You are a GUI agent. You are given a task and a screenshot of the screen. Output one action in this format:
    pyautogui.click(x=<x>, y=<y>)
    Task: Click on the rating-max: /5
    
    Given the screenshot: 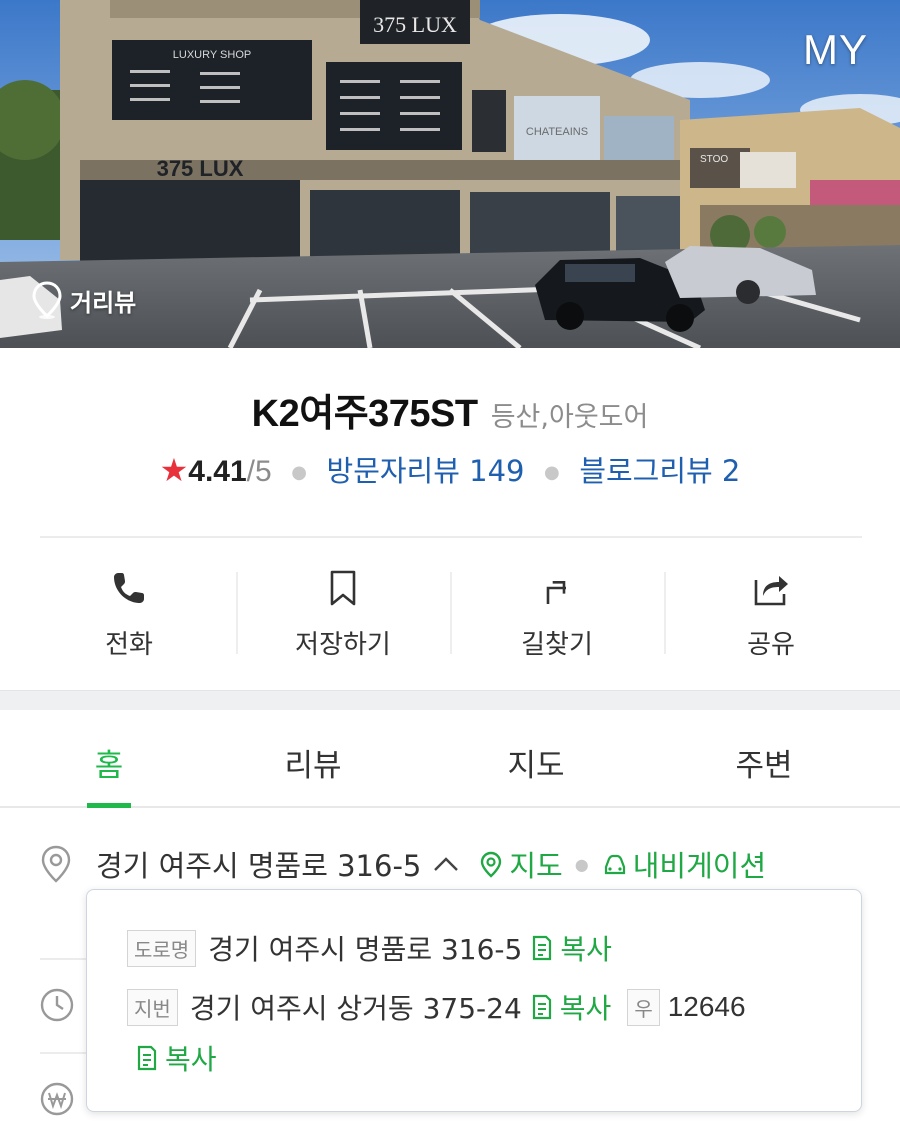 What is the action you would take?
    pyautogui.click(x=259, y=471)
    